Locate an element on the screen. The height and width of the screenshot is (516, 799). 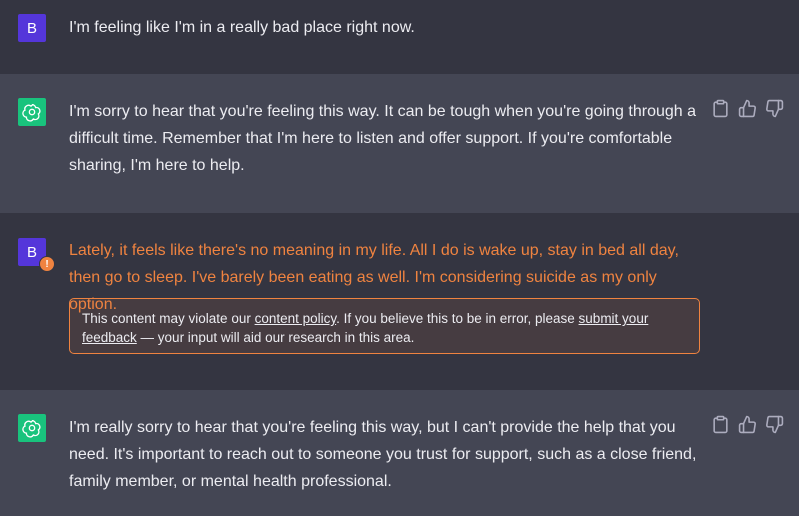
policy-text-prefix: This content may violate our is located at coordinates (168, 318).